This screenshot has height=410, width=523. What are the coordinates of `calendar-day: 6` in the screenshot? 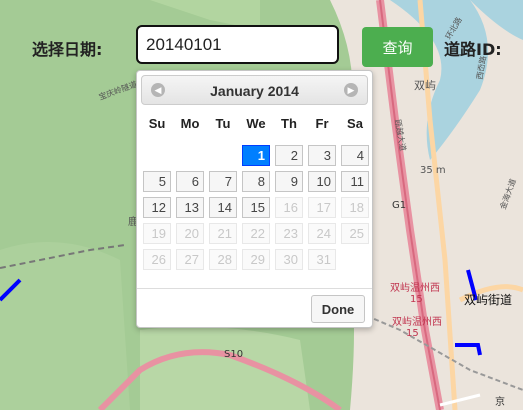 It's located at (190, 181).